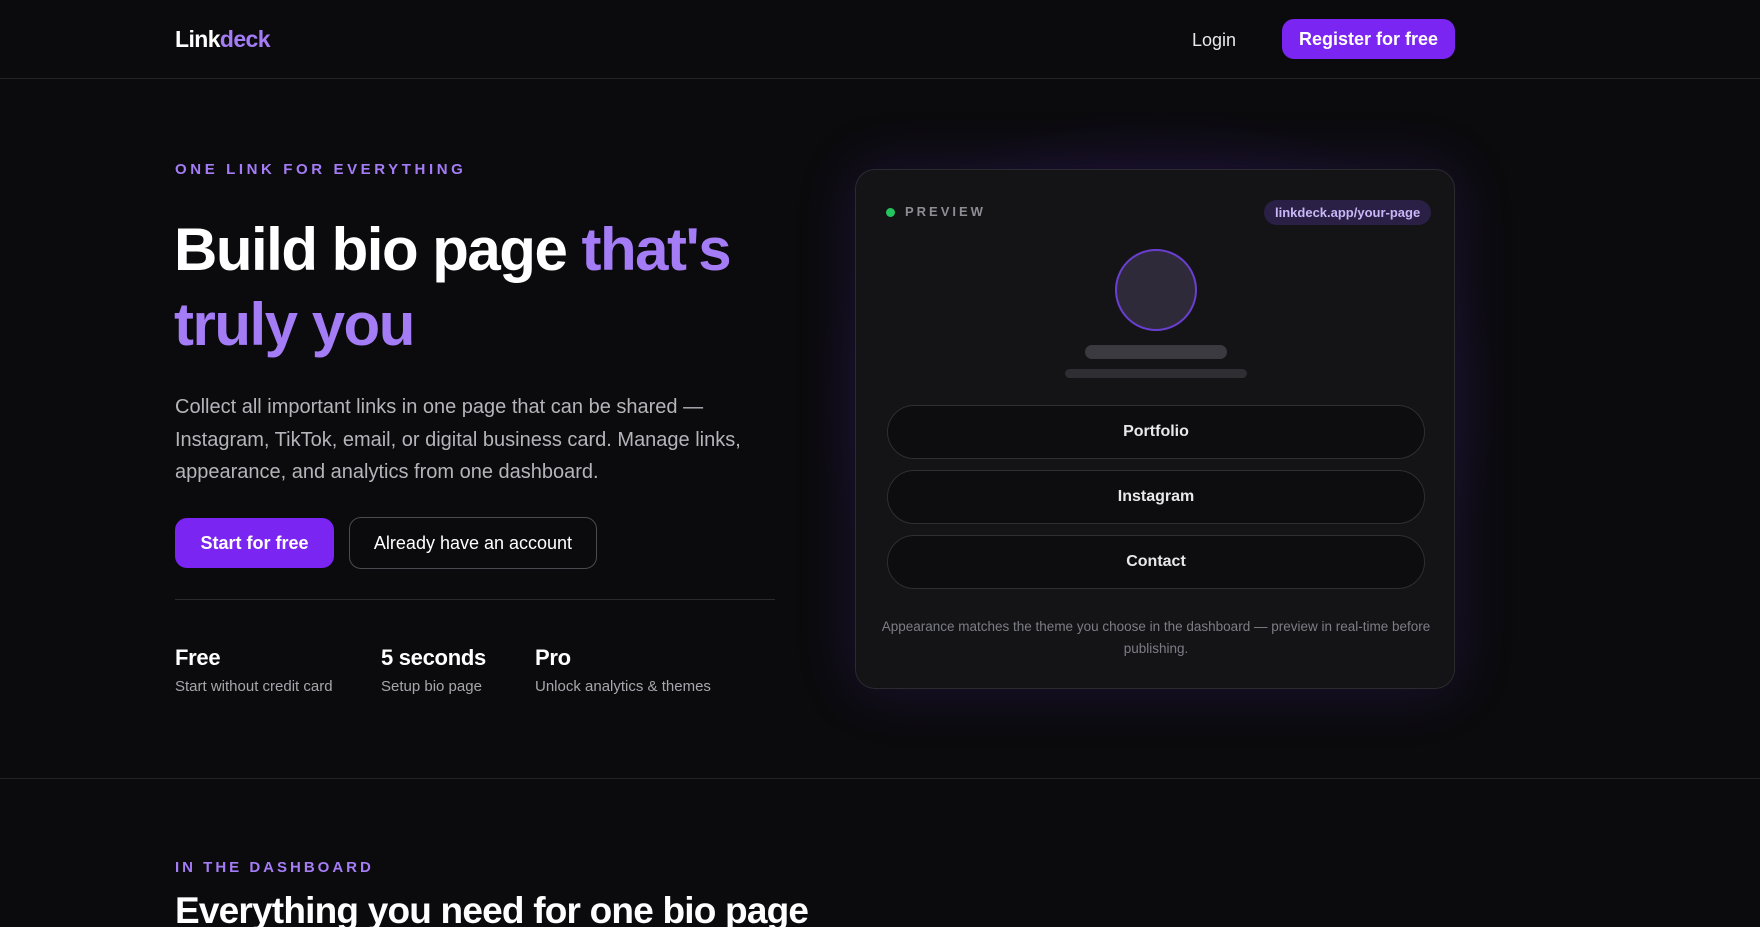 Image resolution: width=1760 pixels, height=927 pixels. Describe the element at coordinates (1156, 562) in the screenshot. I see `preview-link-contact: Contact` at that location.